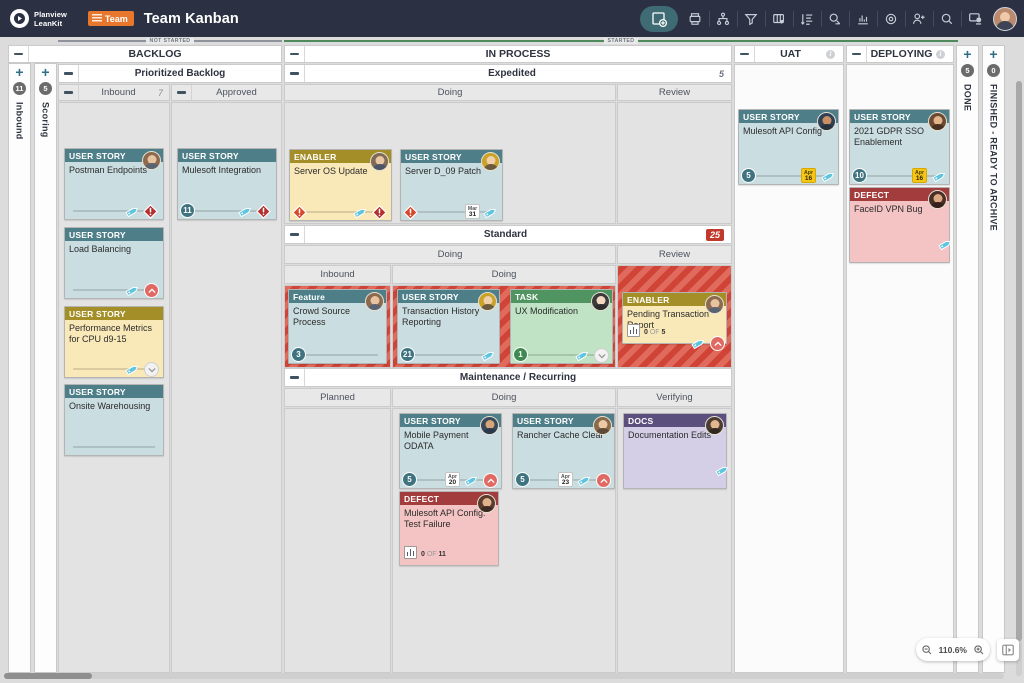 This screenshot has height=683, width=1024. What do you see at coordinates (452, 479) in the screenshot?
I see `due-date-badge: Apr 20` at bounding box center [452, 479].